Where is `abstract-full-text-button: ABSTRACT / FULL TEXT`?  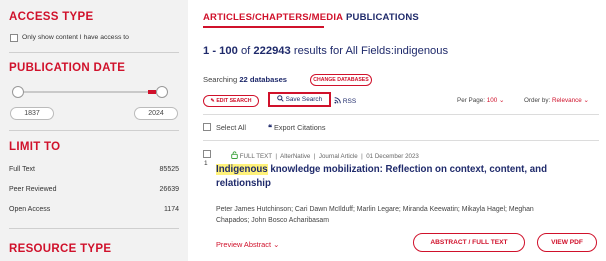 abstract-full-text-button: ABSTRACT / FULL TEXT is located at coordinates (469, 242).